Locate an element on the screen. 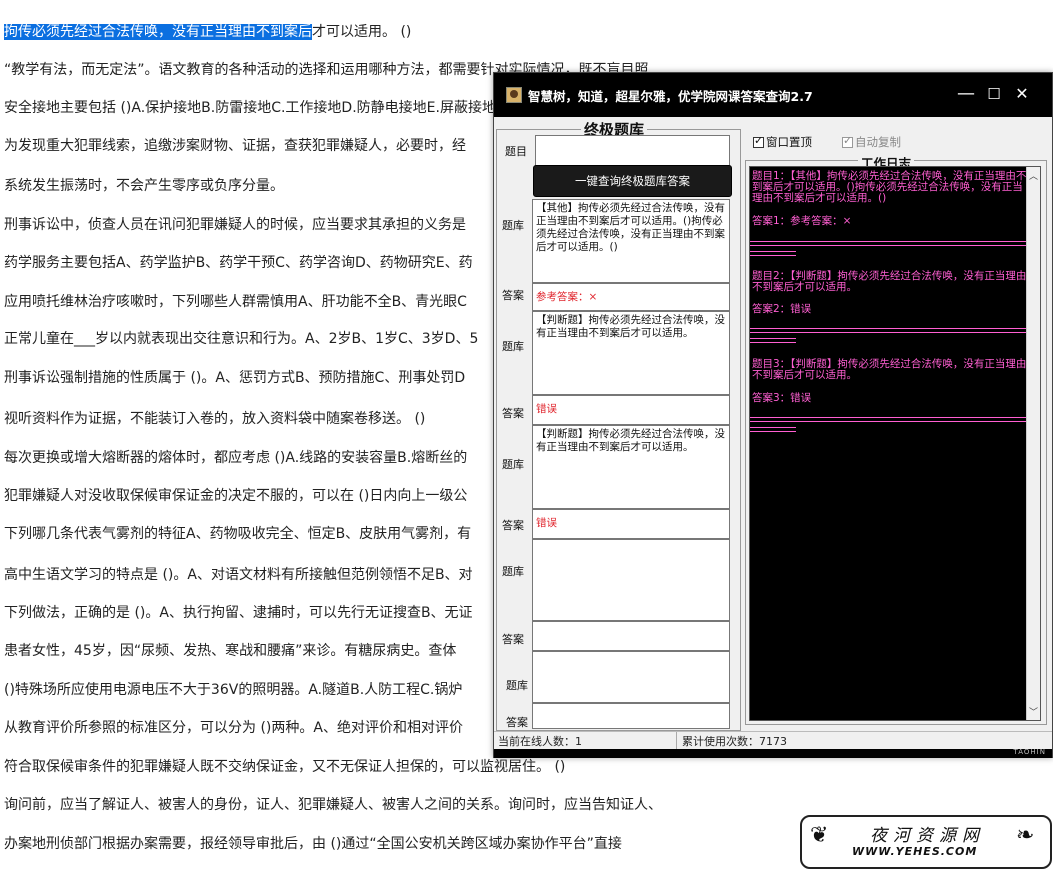  document-line: 为发现重大犯罪线索，追缴涉案财物、证据，查获犯罪嫌疑人，必要时，经 is located at coordinates (235, 146).